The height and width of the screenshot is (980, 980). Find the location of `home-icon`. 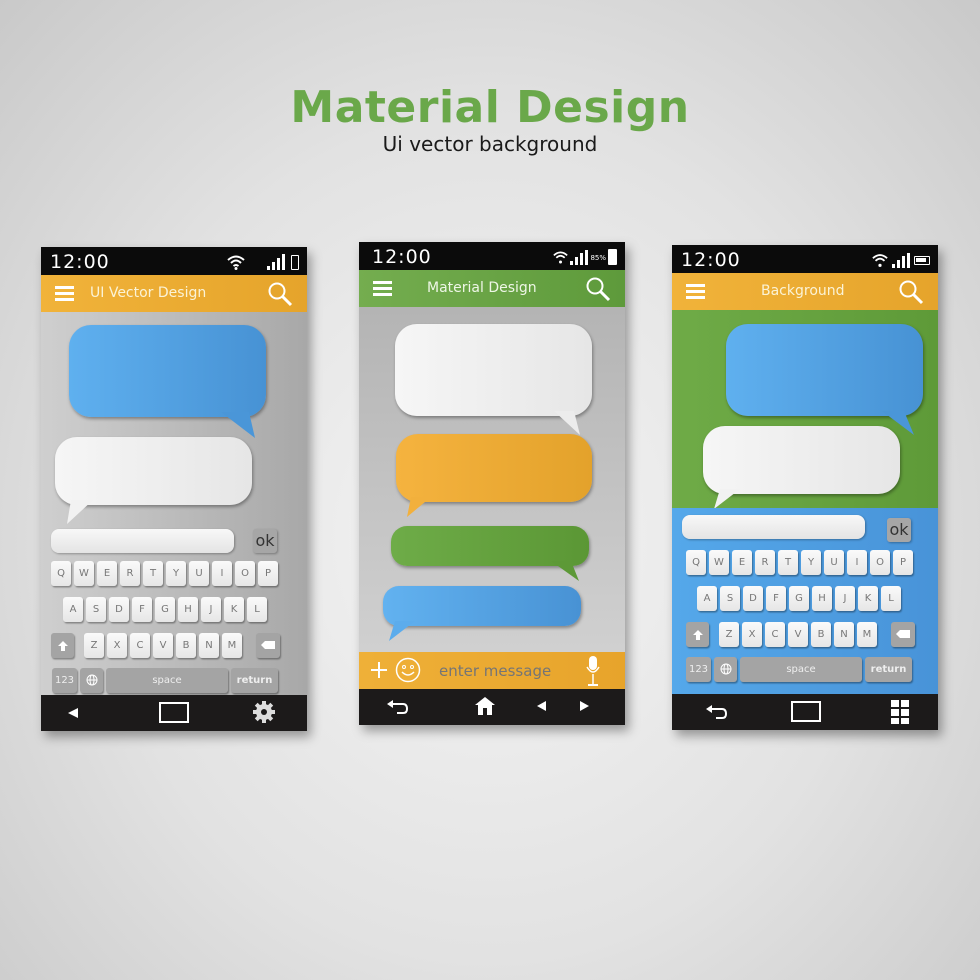

home-icon is located at coordinates (485, 706).